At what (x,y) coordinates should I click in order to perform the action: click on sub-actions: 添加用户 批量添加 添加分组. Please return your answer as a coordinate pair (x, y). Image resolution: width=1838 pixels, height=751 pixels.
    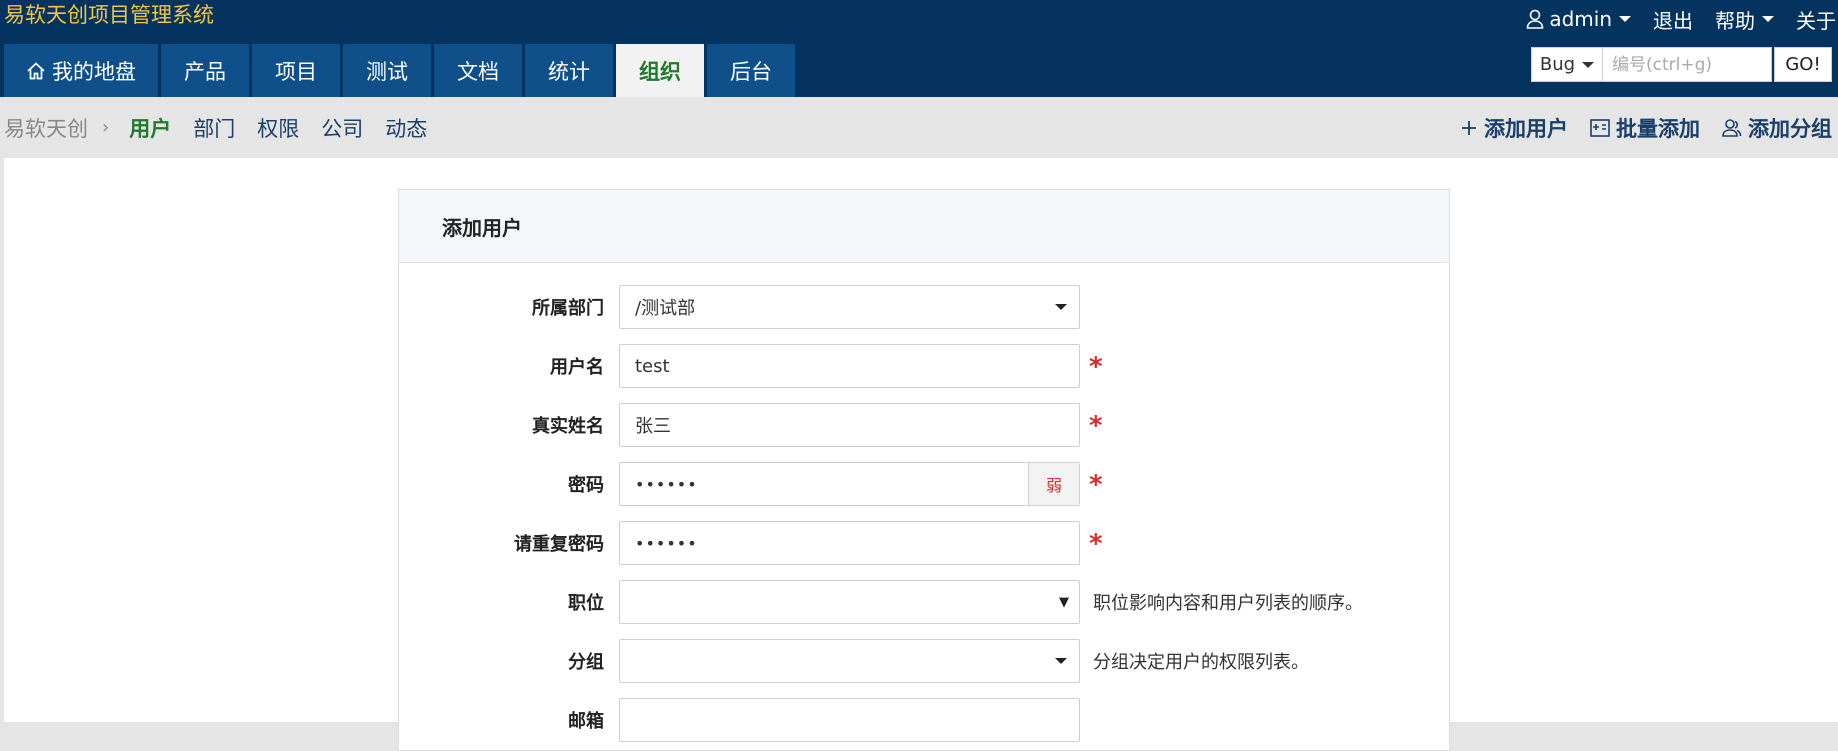
    Looking at the image, I should click on (1635, 127).